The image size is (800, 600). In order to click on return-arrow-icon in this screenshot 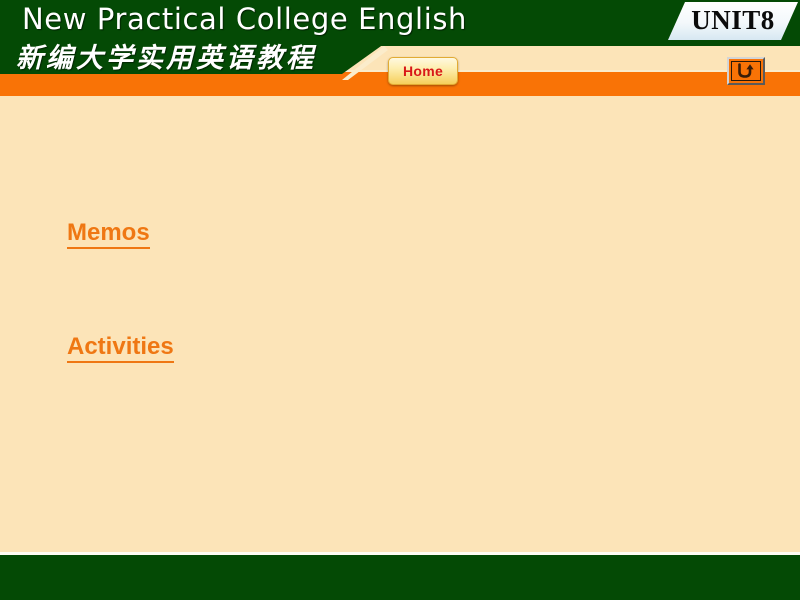, I will do `click(746, 70)`.